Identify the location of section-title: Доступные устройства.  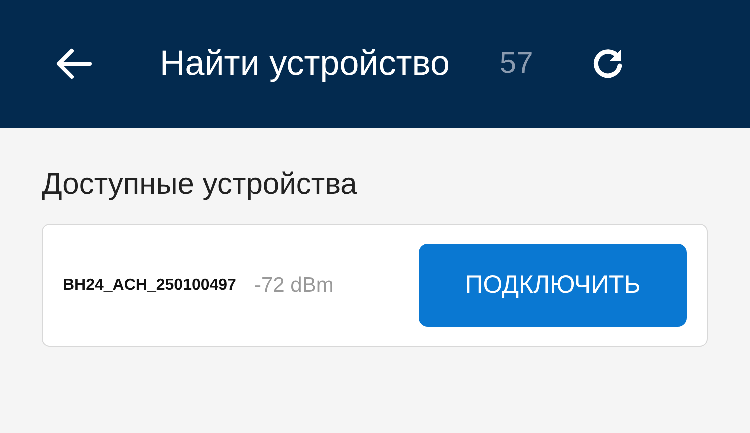
(200, 185).